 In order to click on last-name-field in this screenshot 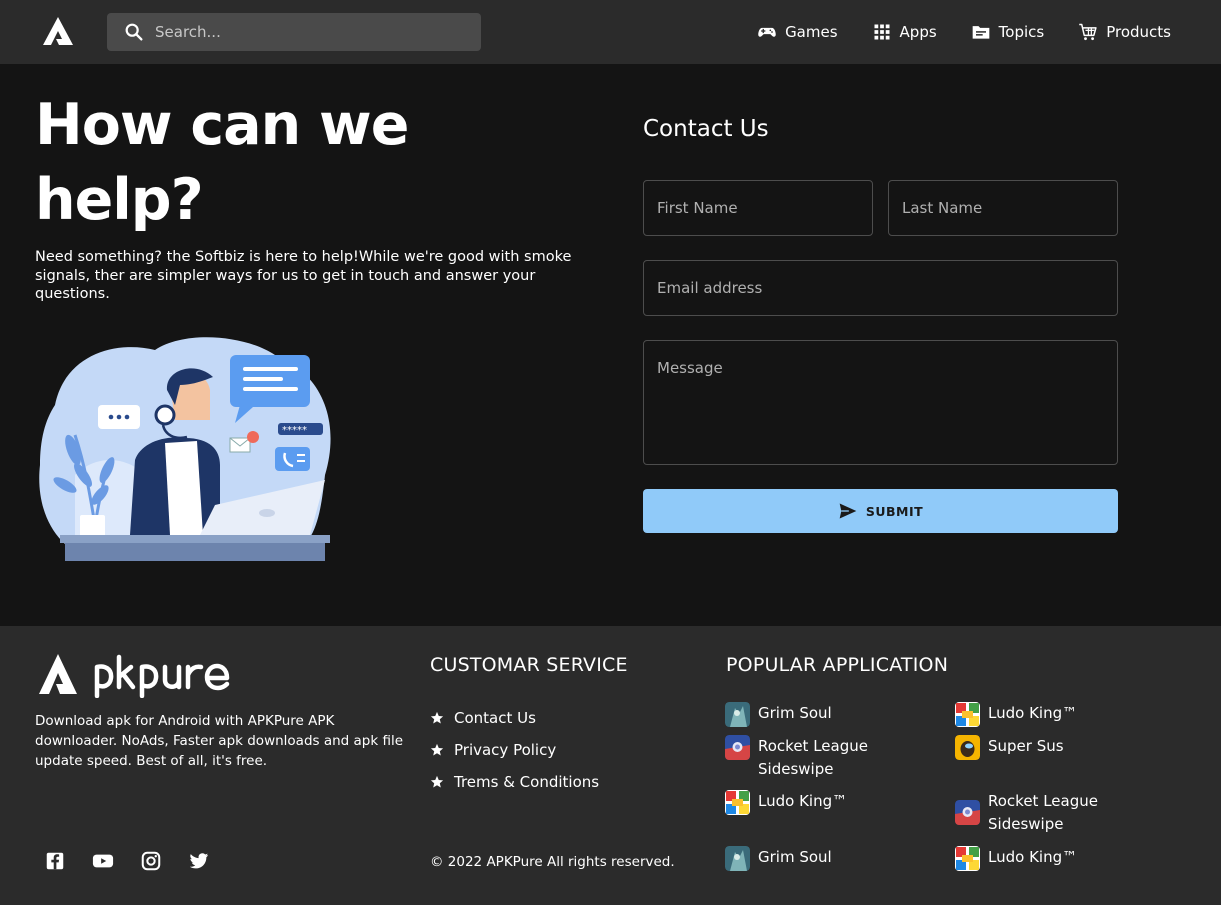, I will do `click(1003, 208)`.